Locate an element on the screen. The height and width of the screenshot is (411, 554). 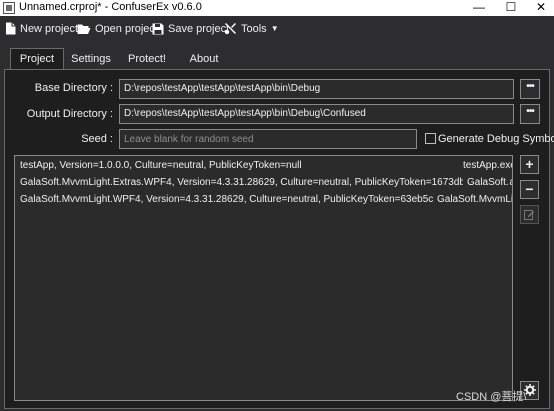
save-project-label: Save project is located at coordinates (199, 28).